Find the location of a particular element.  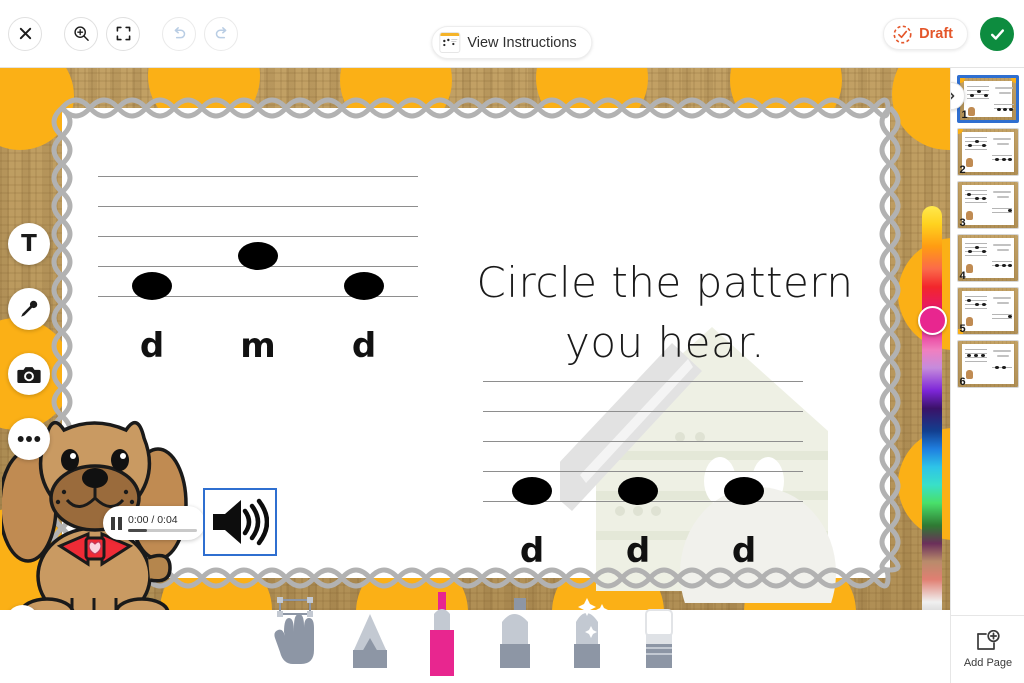

prompt-line-1: Circle the pattern is located at coordinates (665, 282).